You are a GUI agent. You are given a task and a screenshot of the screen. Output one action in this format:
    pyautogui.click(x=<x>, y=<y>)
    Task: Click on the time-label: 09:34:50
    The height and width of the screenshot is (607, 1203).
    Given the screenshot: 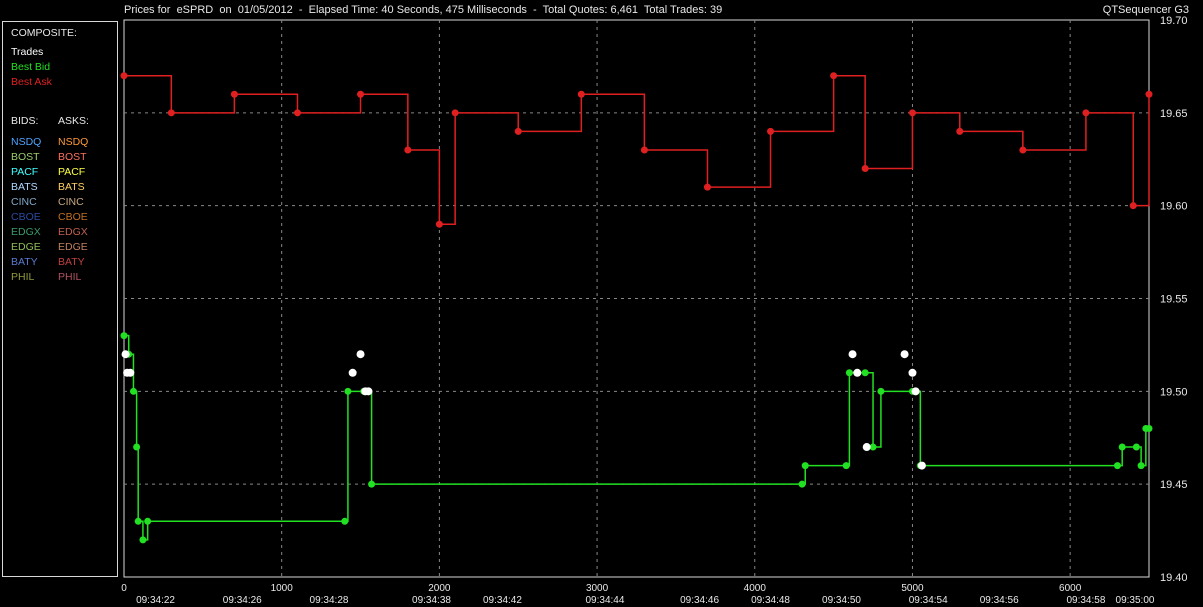 What is the action you would take?
    pyautogui.click(x=841, y=600)
    